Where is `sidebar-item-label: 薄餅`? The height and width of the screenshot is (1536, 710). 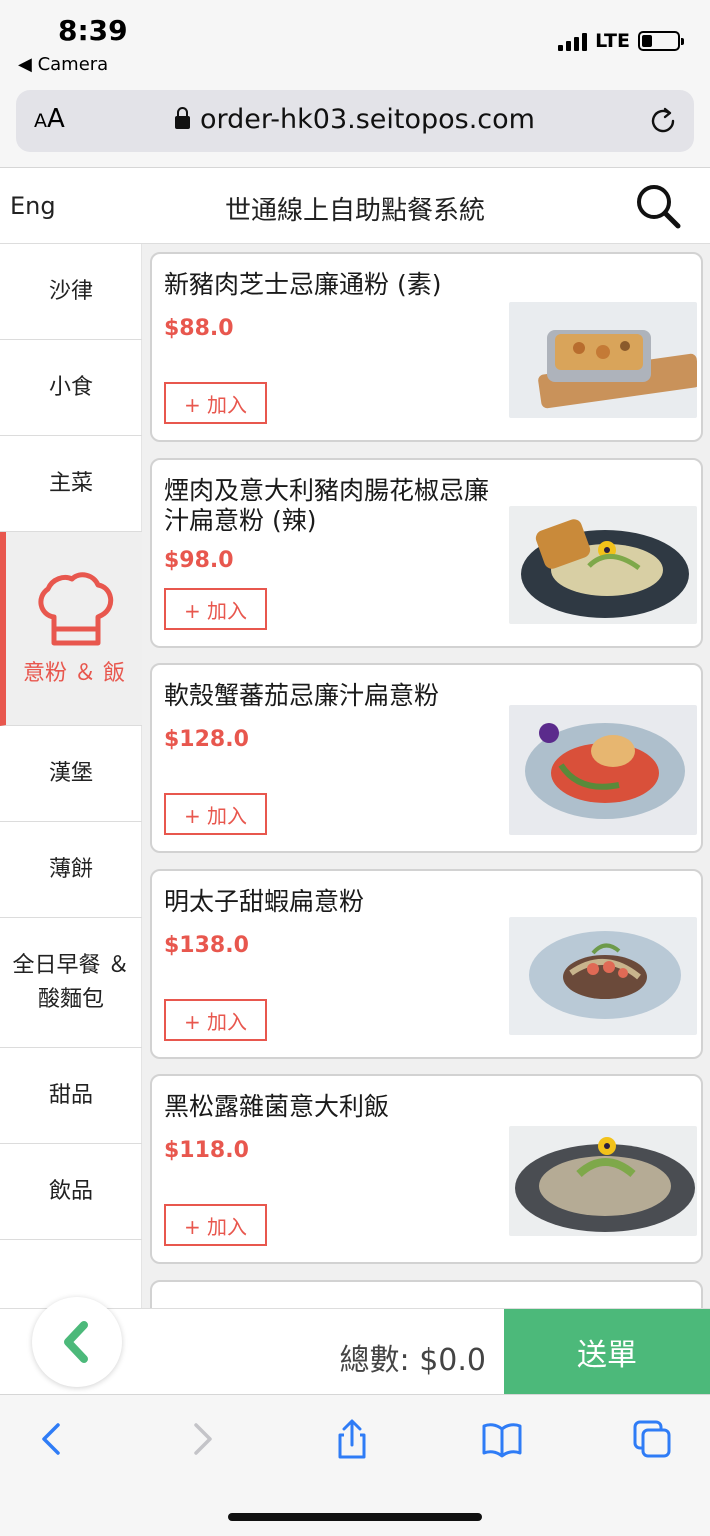
sidebar-item-label: 薄餅 is located at coordinates (70, 869).